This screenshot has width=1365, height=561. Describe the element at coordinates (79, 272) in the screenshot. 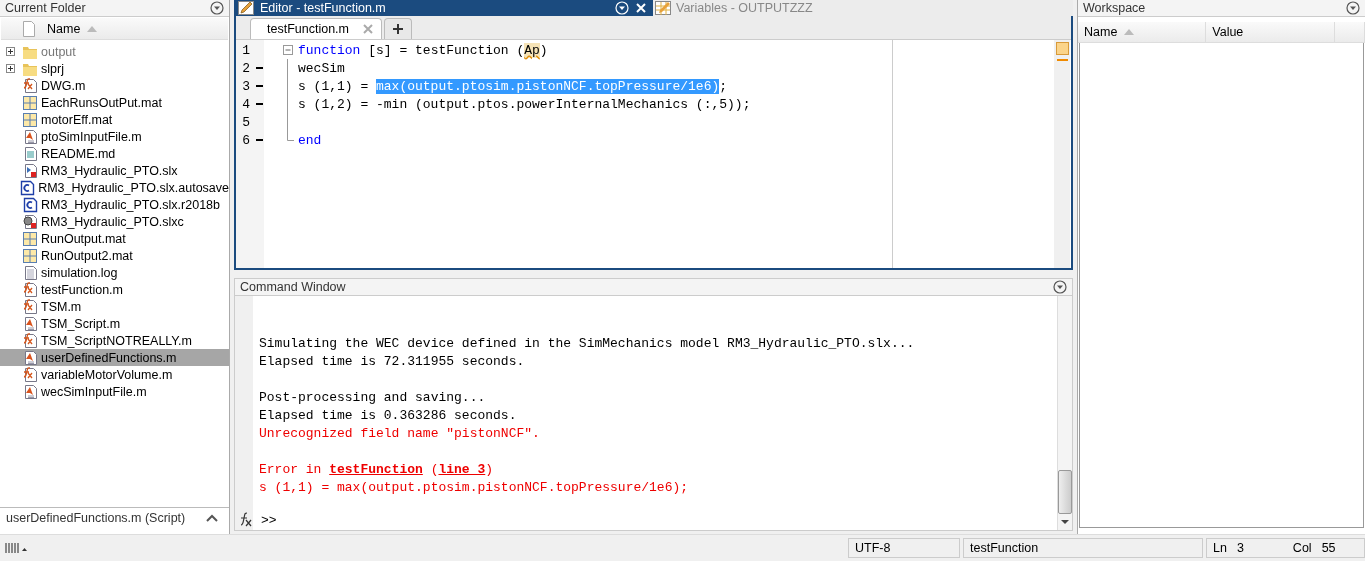

I see `file-name: simulation.log` at that location.